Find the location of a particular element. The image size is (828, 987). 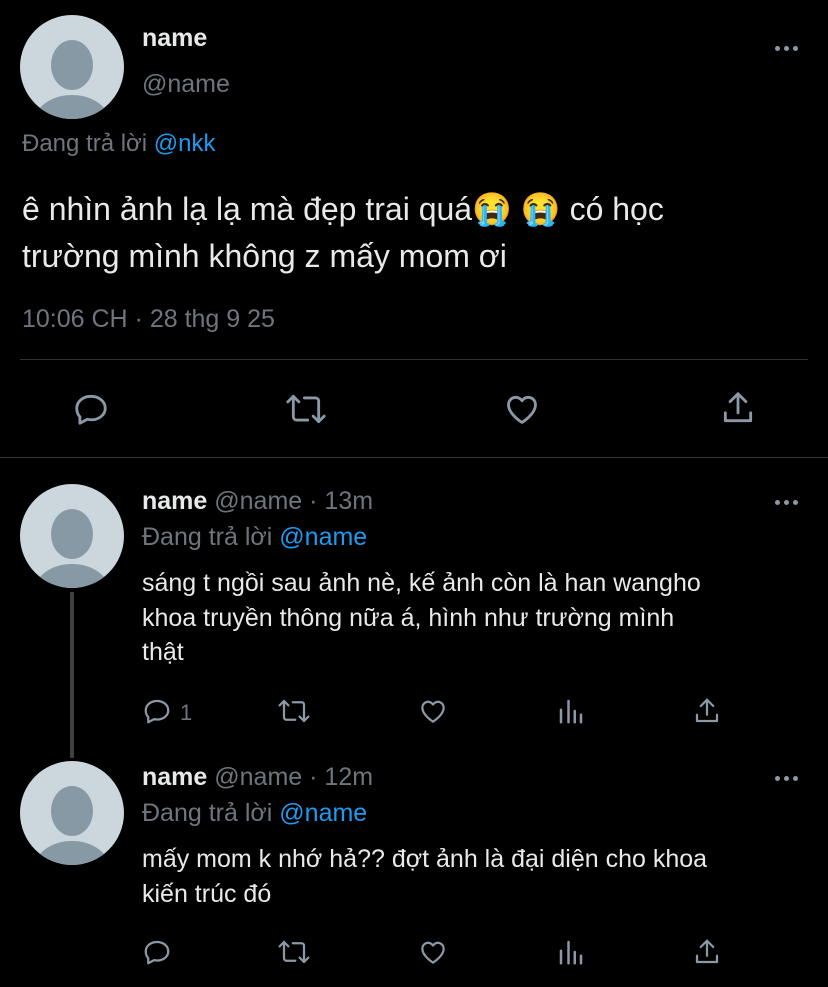

thread-line is located at coordinates (72, 675).